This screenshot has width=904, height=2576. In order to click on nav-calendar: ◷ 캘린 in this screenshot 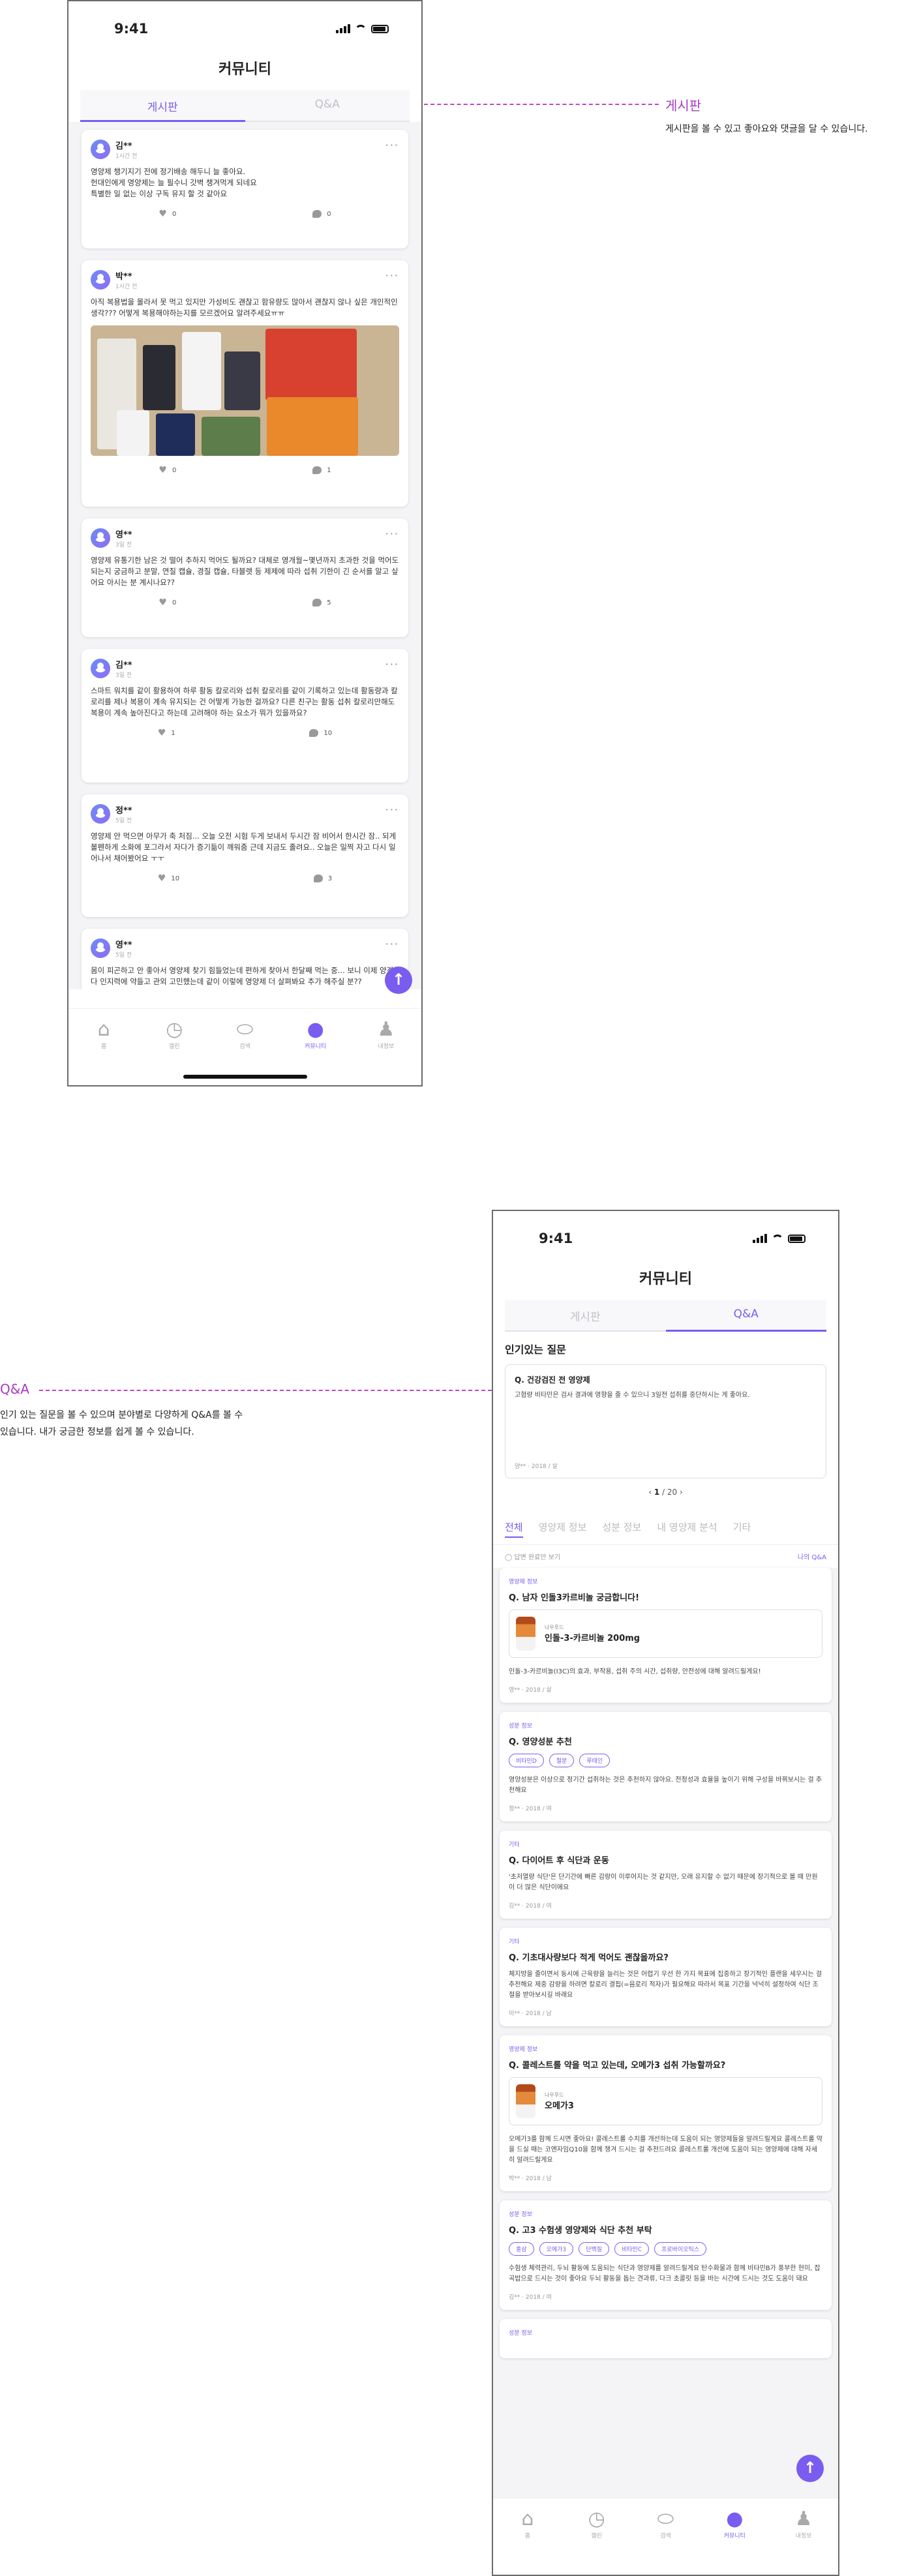, I will do `click(596, 2541)`.